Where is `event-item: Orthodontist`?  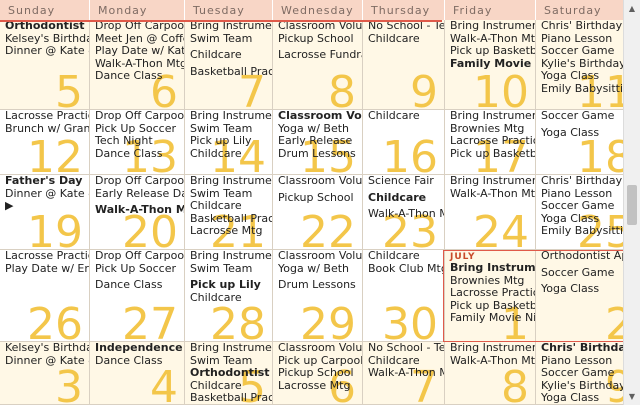 event-item: Orthodontist is located at coordinates (228, 373).